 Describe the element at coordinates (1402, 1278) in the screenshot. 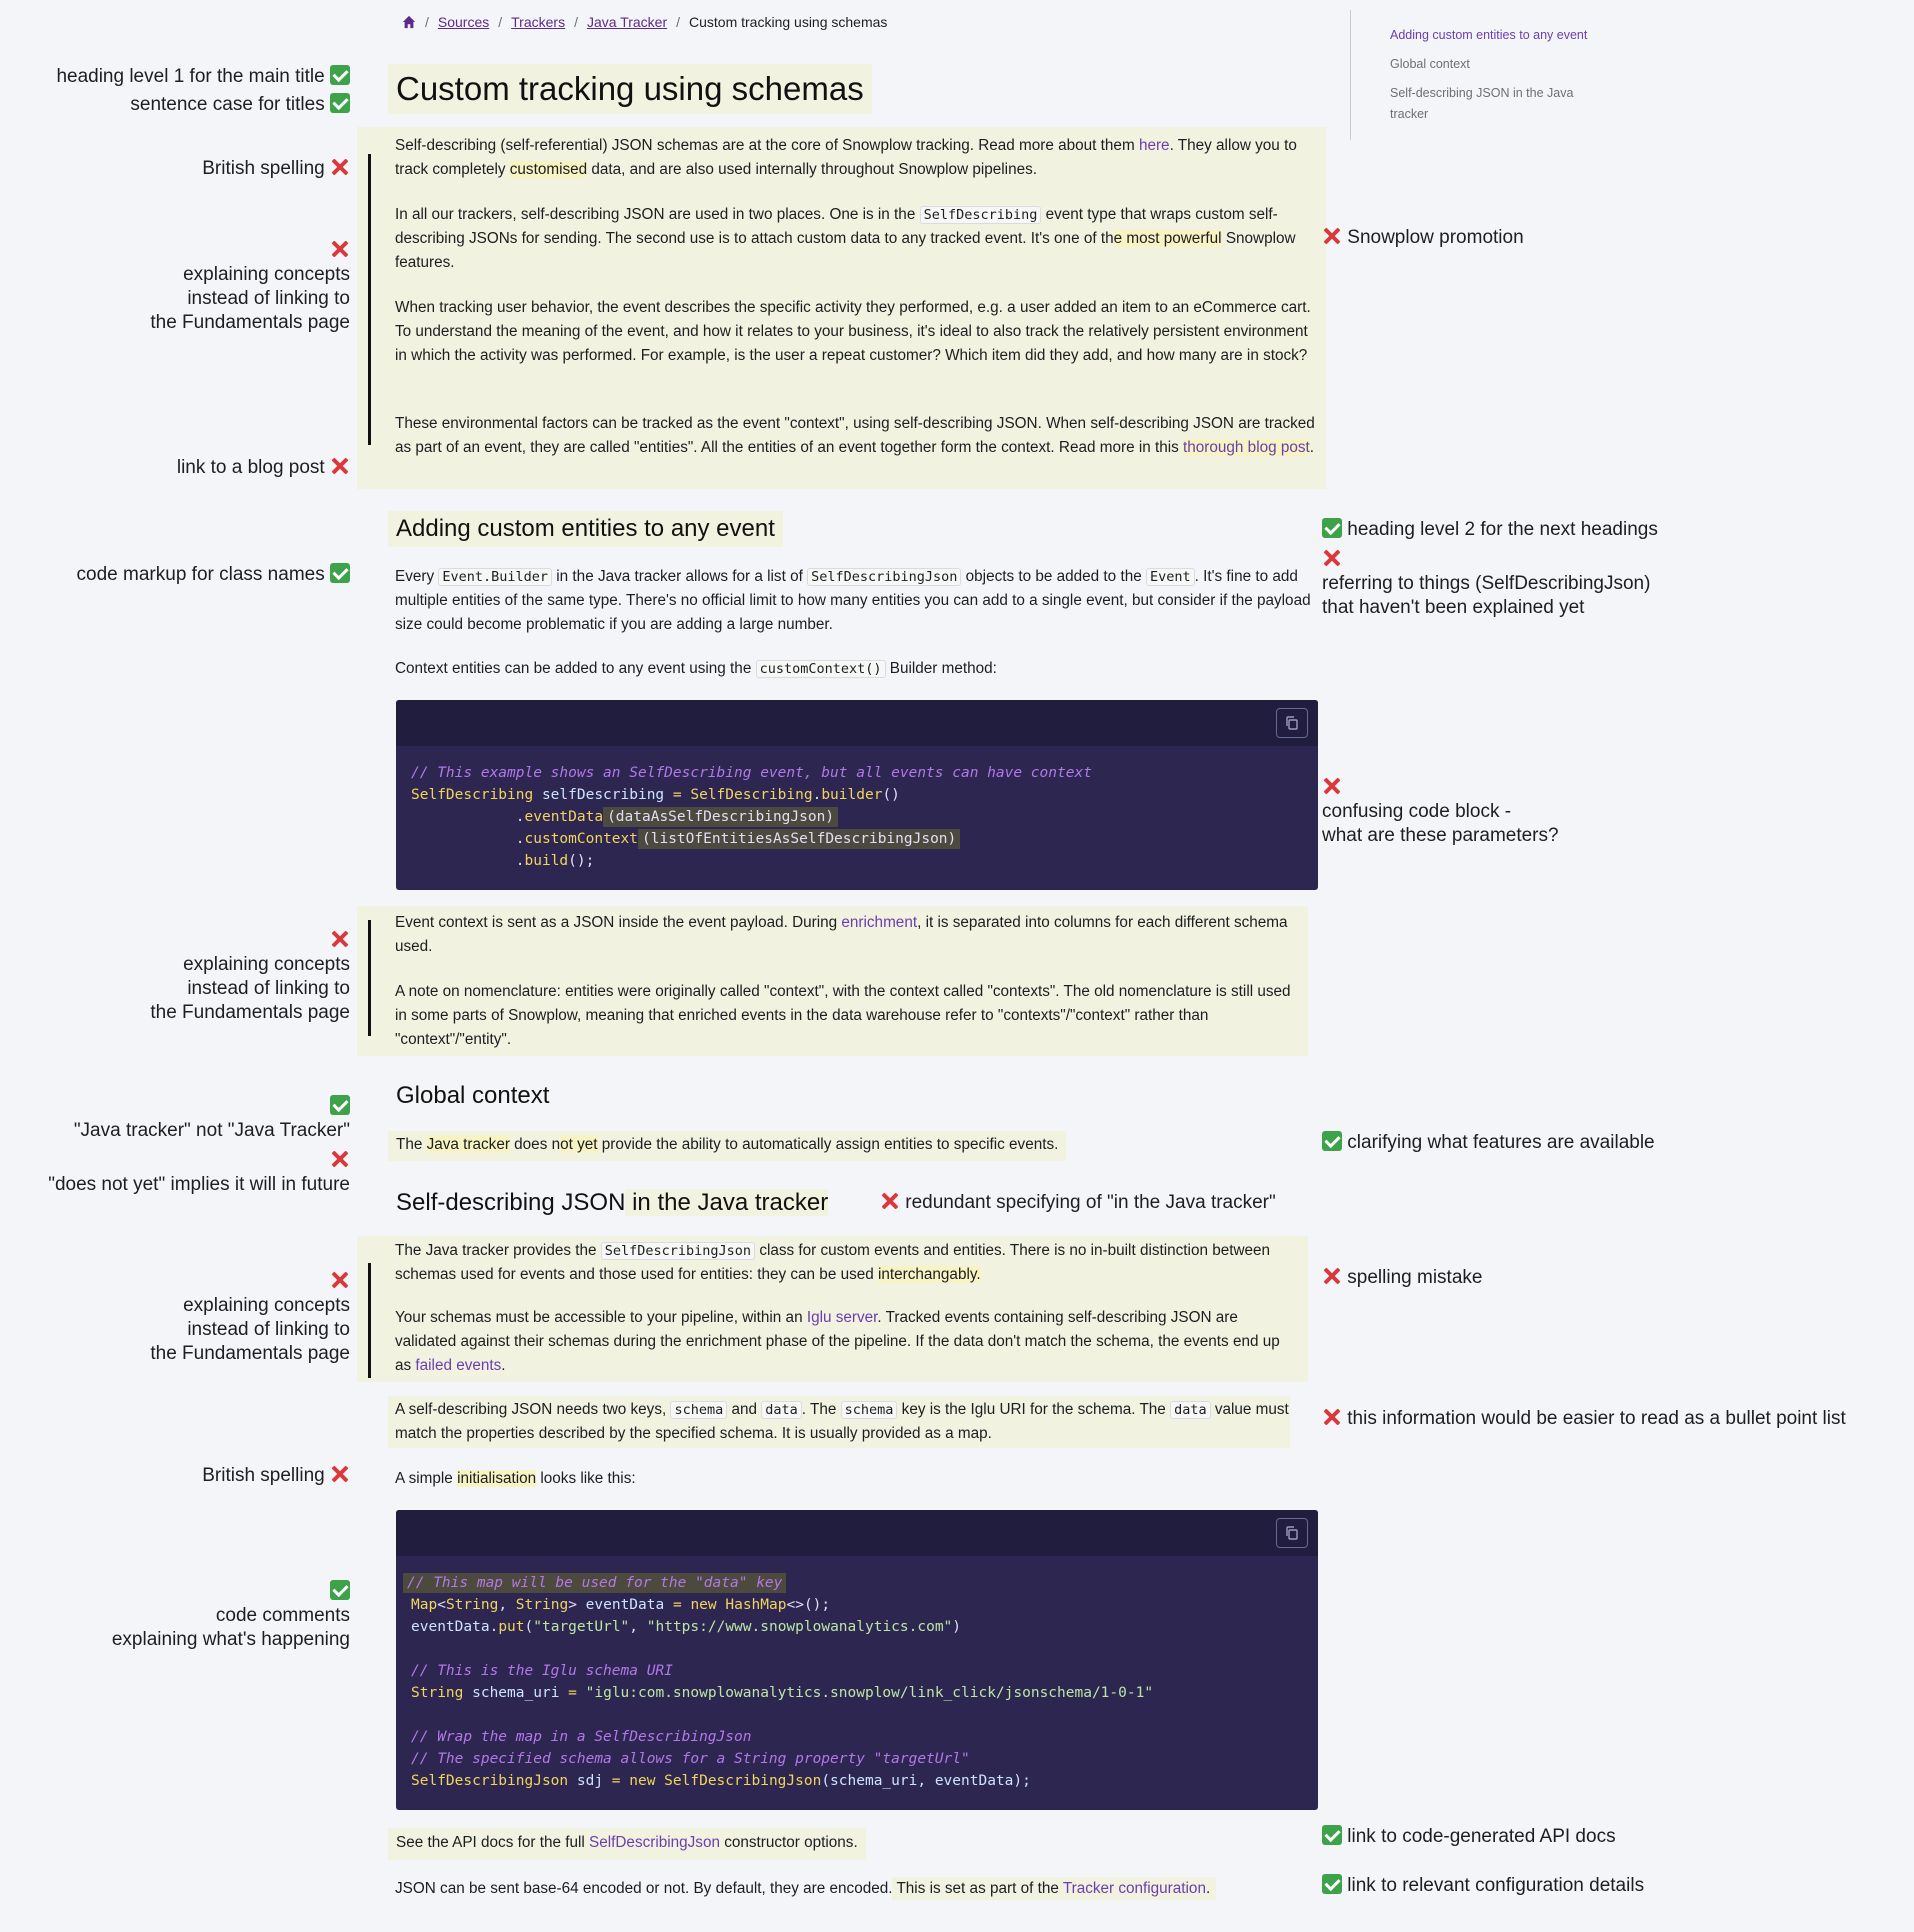

I see `annotation-spelling-mistake: spelling mistake` at that location.